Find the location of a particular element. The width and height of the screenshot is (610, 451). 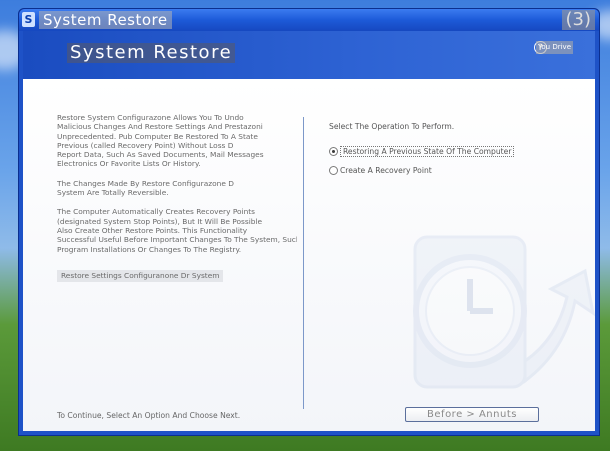

option-label: Create A Recovery Point is located at coordinates (386, 170).